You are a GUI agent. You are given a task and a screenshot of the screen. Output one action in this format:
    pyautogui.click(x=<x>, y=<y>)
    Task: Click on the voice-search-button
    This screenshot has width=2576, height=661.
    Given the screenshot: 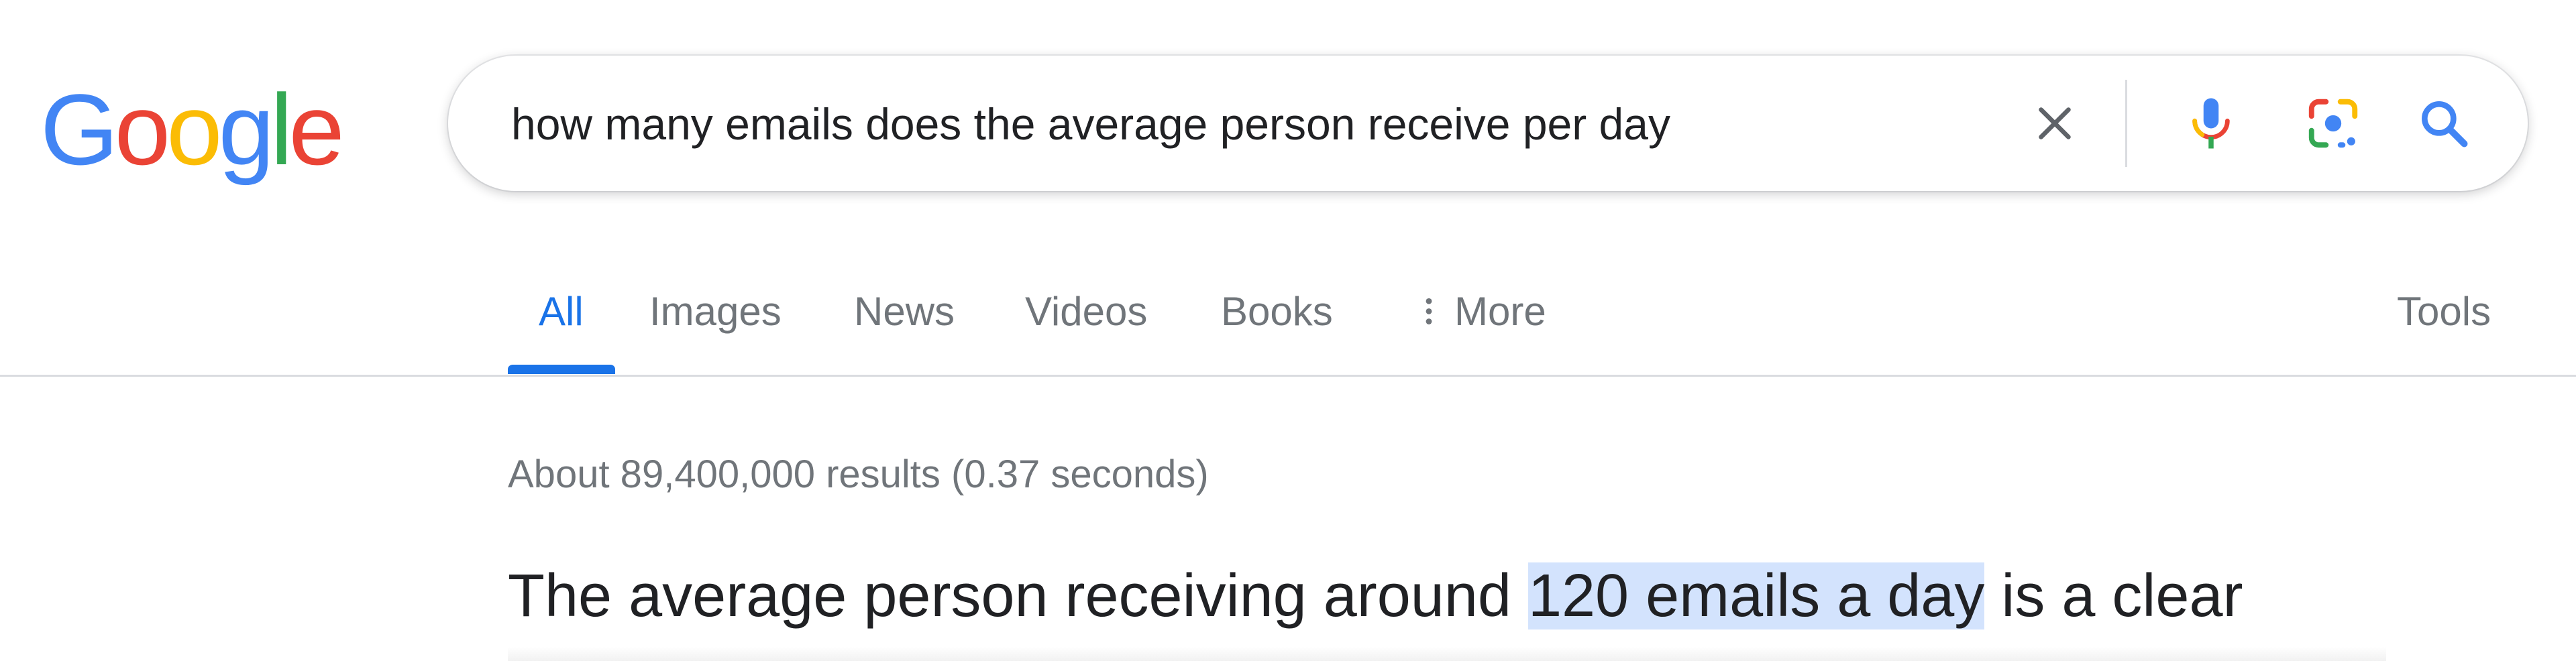 What is the action you would take?
    pyautogui.click(x=2211, y=123)
    